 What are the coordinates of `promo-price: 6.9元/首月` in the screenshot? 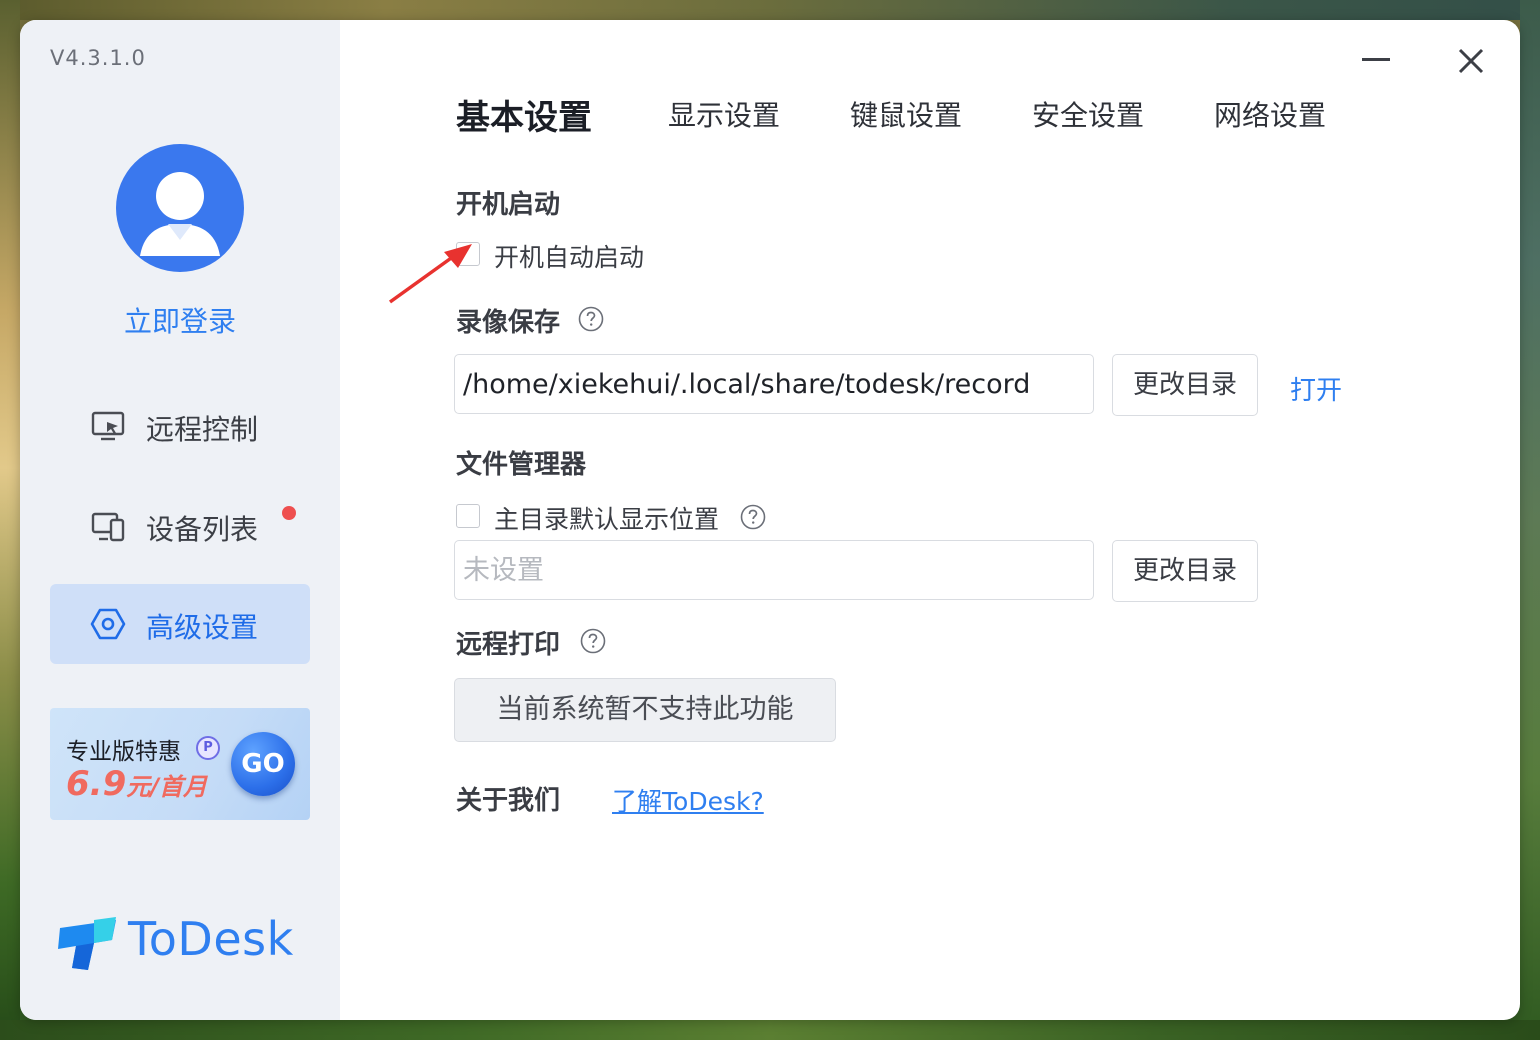 It's located at (136, 784).